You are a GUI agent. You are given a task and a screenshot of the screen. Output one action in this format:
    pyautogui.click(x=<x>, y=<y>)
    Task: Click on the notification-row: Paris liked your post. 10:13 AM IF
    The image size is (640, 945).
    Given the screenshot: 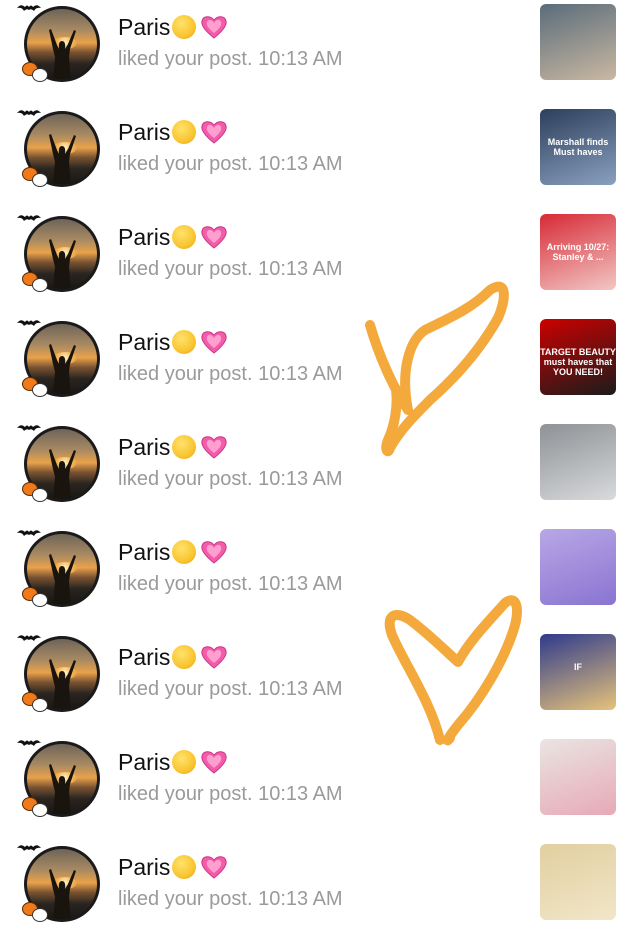 What is the action you would take?
    pyautogui.click(x=320, y=682)
    